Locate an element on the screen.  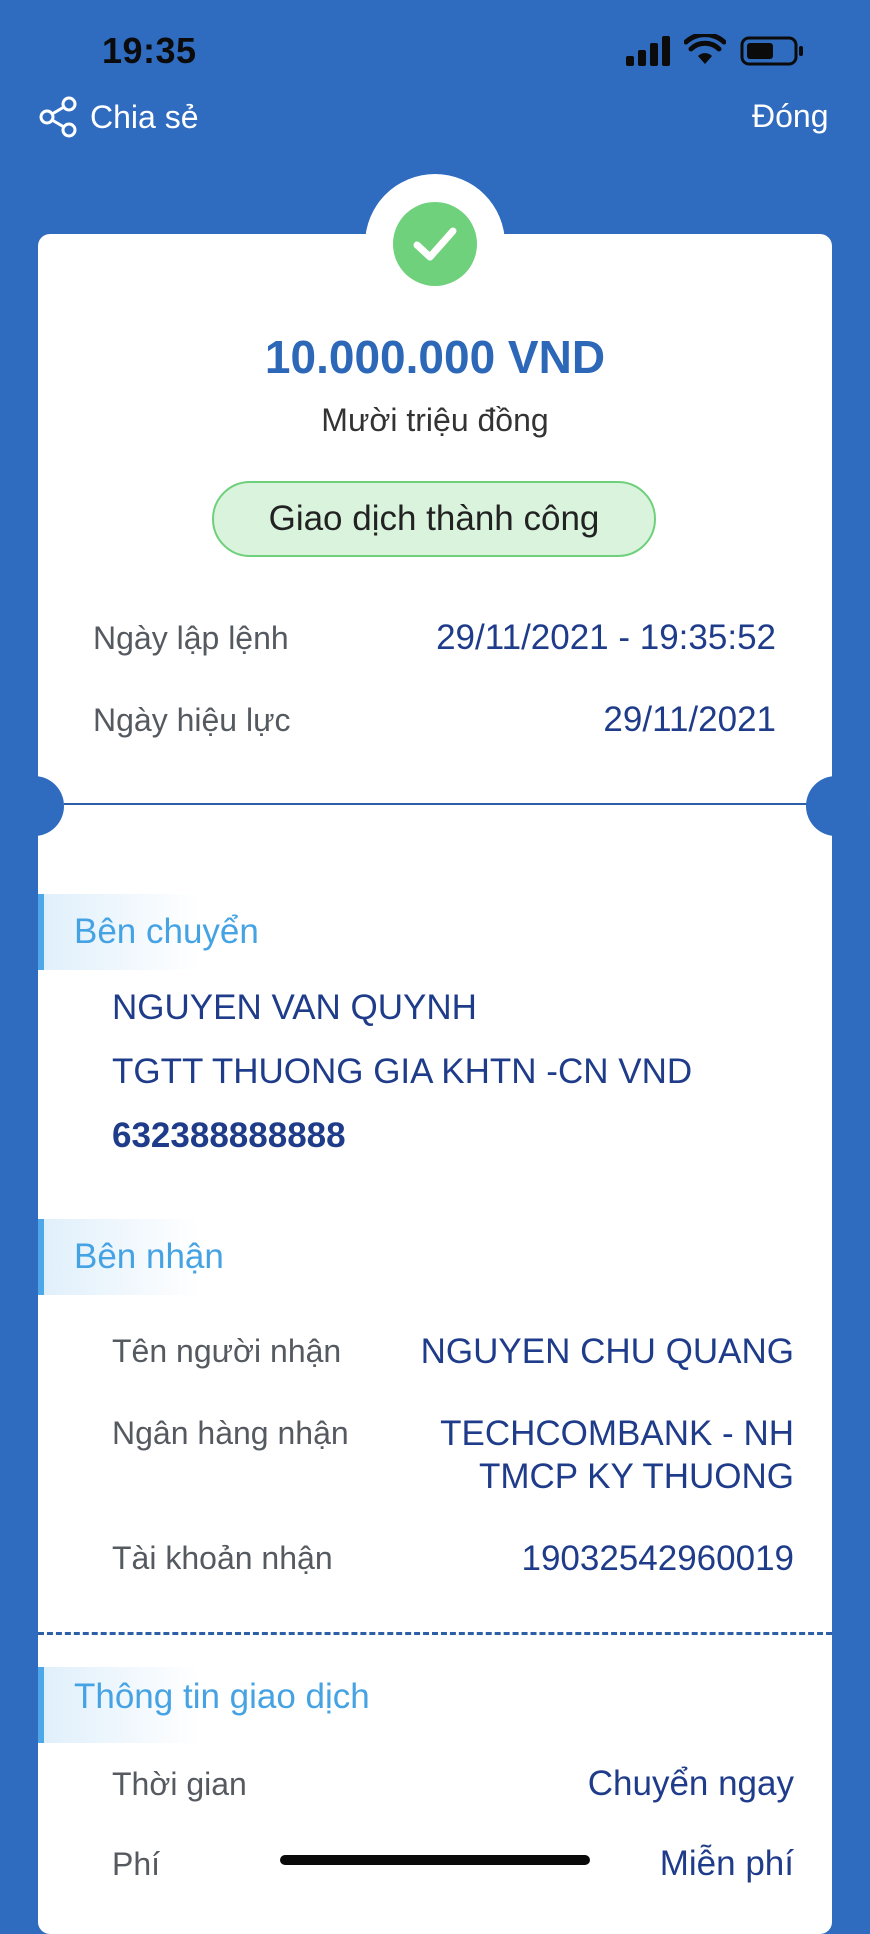
section-divider is located at coordinates (435, 1633).